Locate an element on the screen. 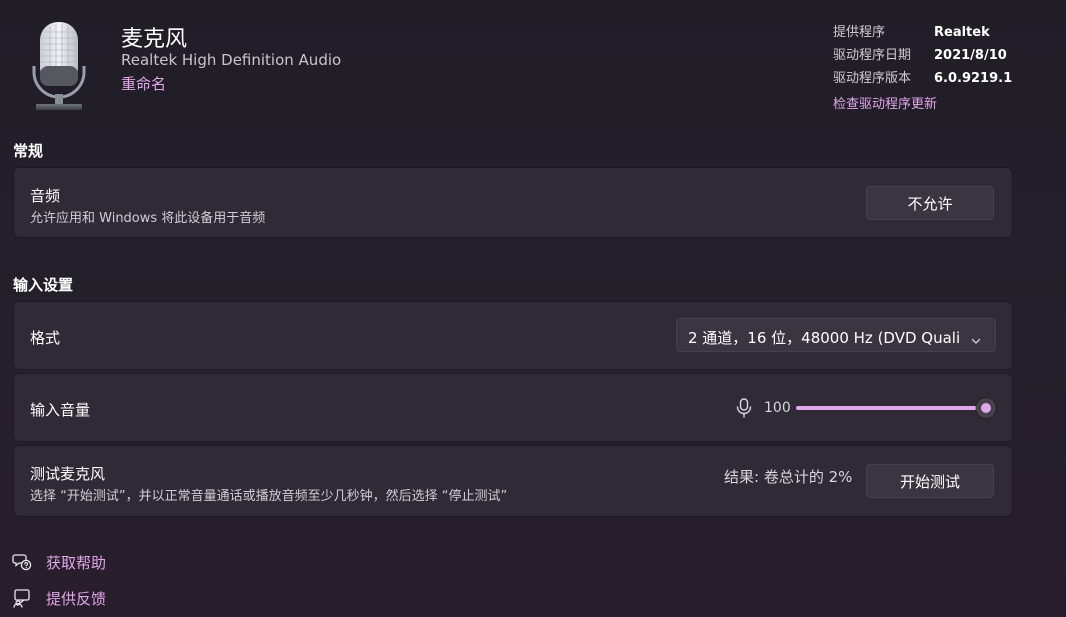  input-volume-slider is located at coordinates (896, 408).